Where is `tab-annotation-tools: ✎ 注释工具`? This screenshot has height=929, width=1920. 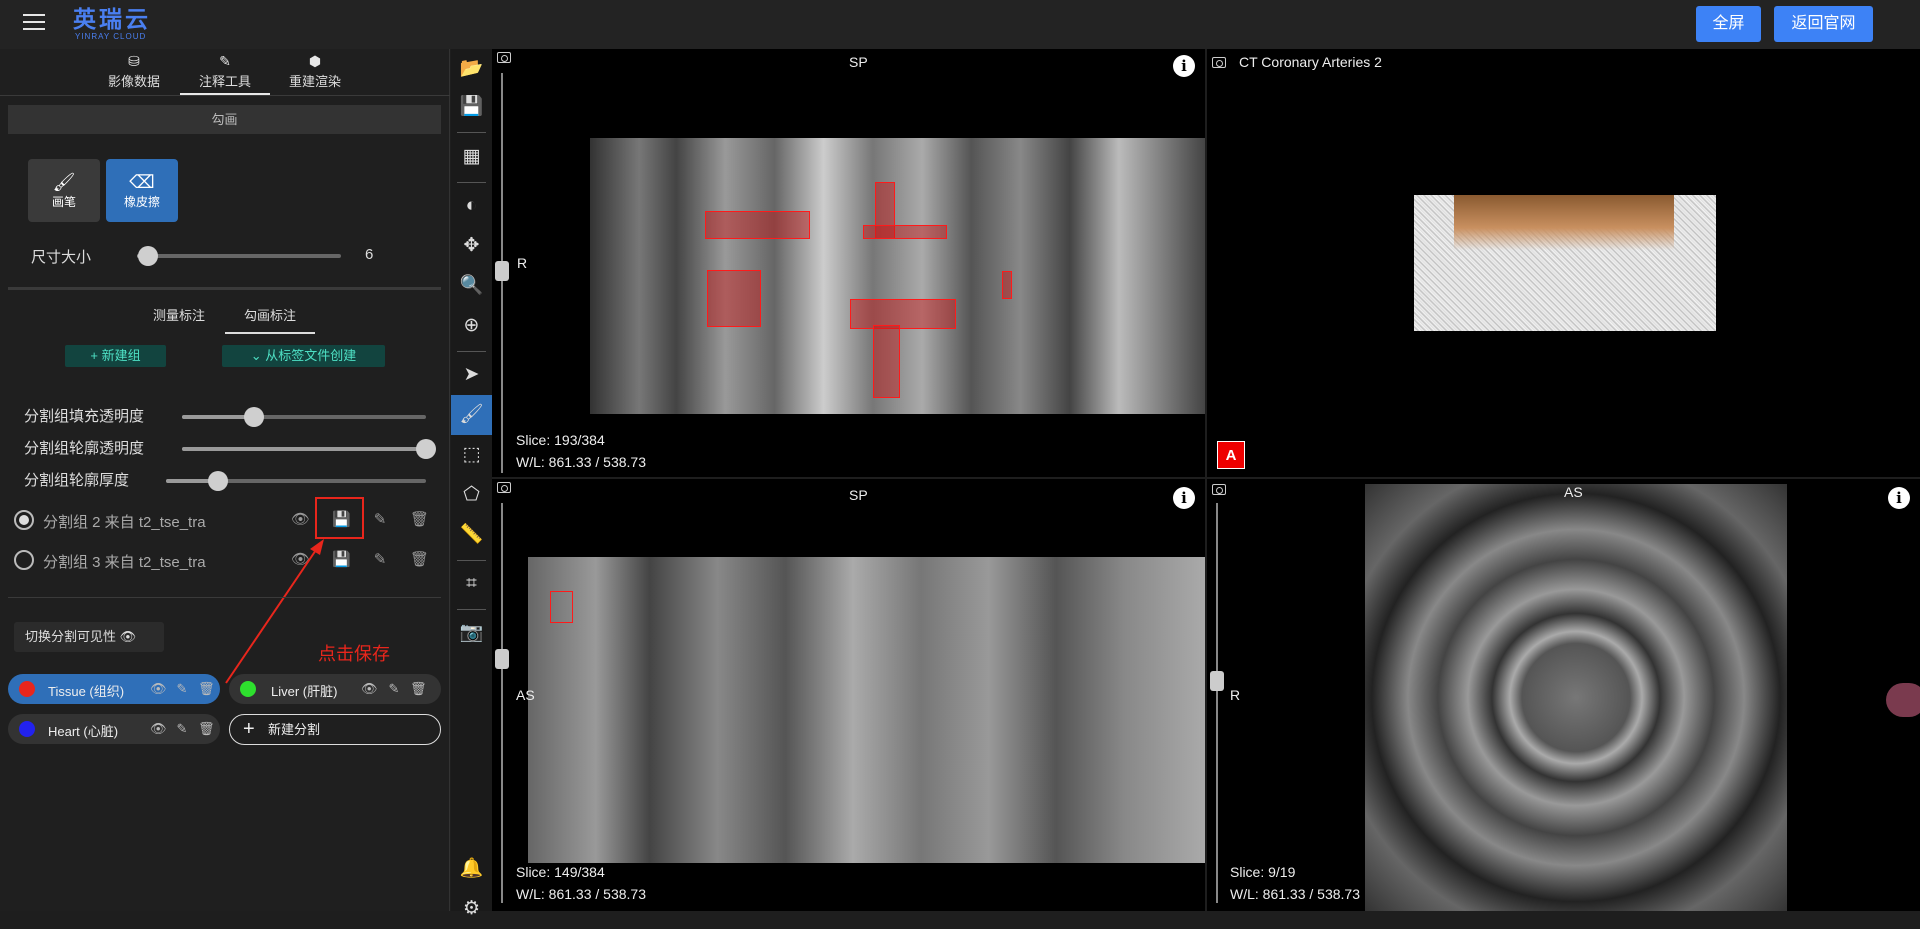
tab-annotation-tools: ✎ 注释工具 is located at coordinates (225, 73).